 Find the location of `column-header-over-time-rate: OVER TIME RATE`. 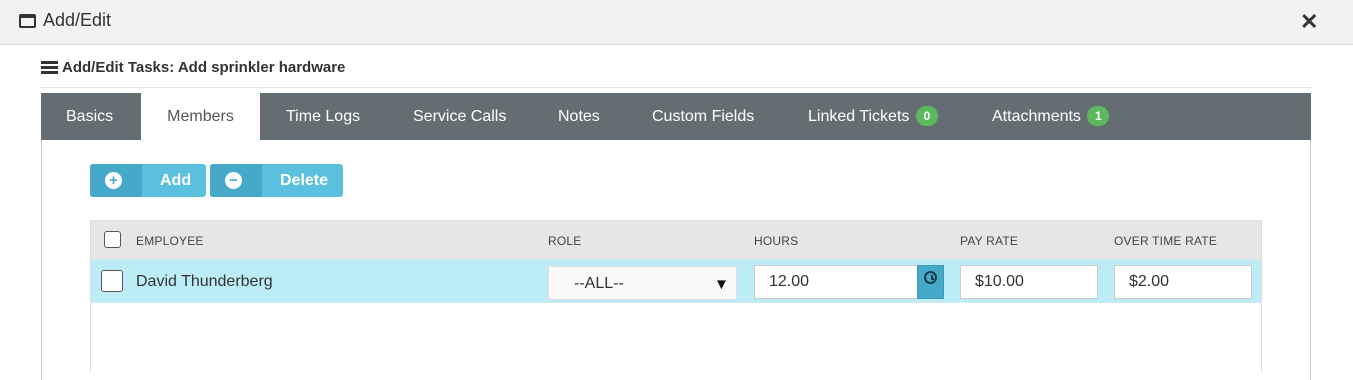

column-header-over-time-rate: OVER TIME RATE is located at coordinates (1166, 241).